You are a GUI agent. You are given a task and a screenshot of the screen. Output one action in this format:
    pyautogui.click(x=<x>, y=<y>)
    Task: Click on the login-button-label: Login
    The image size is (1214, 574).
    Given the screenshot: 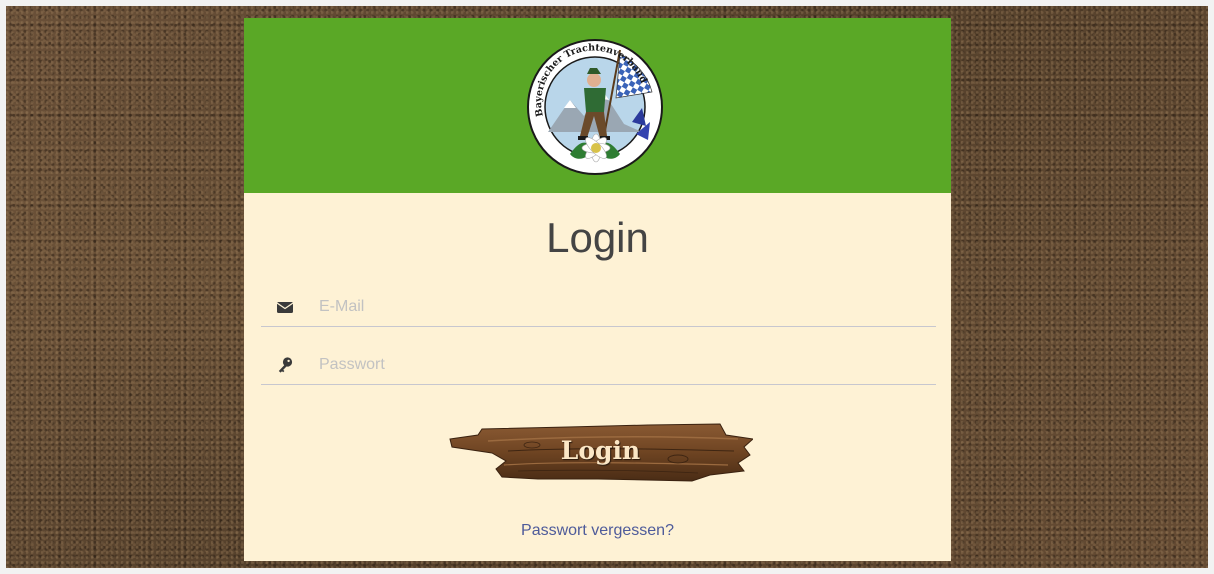 What is the action you would take?
    pyautogui.click(x=600, y=450)
    